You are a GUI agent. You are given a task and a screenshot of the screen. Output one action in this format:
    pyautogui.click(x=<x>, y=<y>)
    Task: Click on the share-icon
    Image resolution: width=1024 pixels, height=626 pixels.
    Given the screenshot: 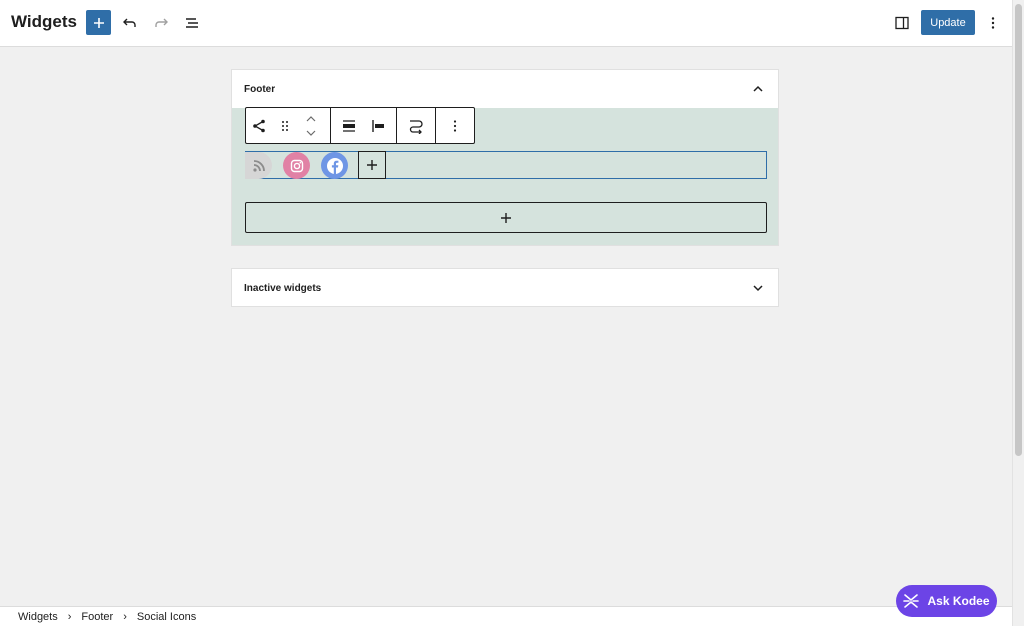 What is the action you would take?
    pyautogui.click(x=259, y=125)
    